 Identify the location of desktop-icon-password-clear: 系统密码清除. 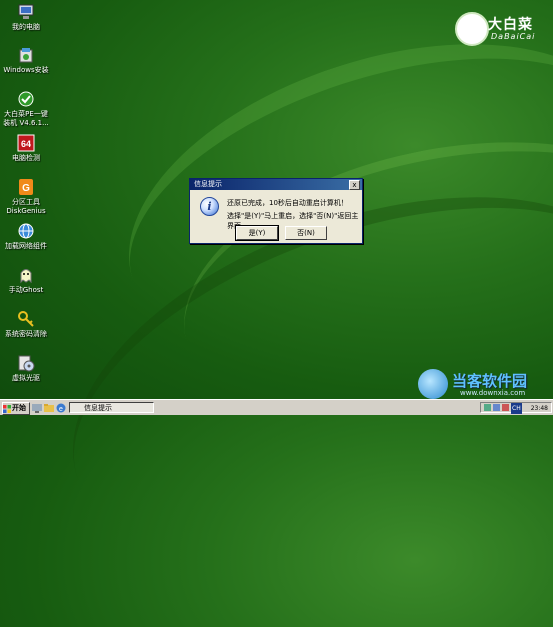
(26, 324).